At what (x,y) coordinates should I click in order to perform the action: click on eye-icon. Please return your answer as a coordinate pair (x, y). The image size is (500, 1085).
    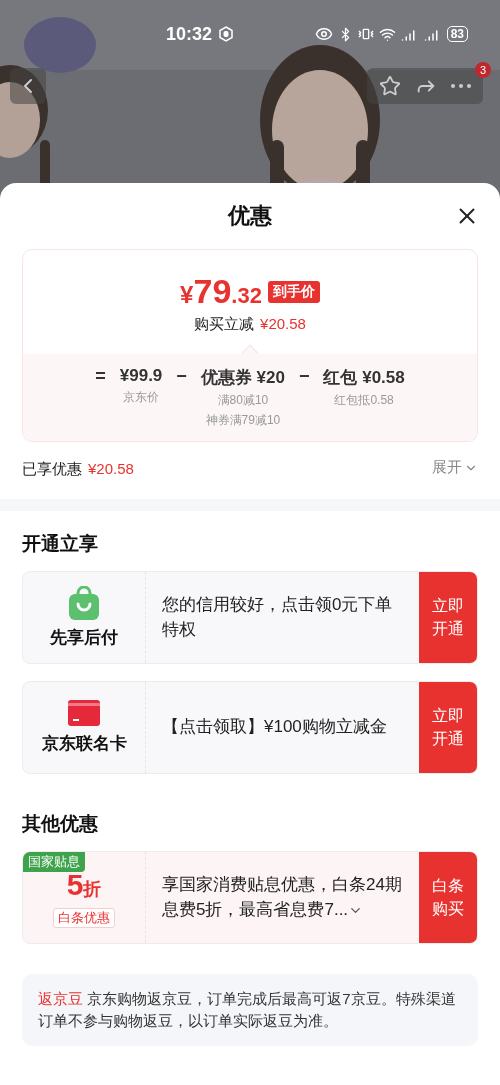
    Looking at the image, I should click on (323, 34).